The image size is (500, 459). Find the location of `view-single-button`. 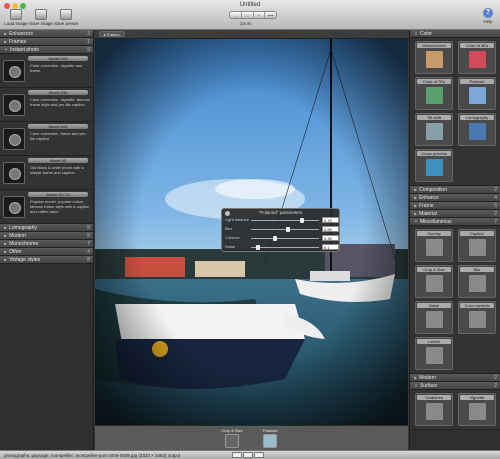

view-single-button is located at coordinates (237, 455).